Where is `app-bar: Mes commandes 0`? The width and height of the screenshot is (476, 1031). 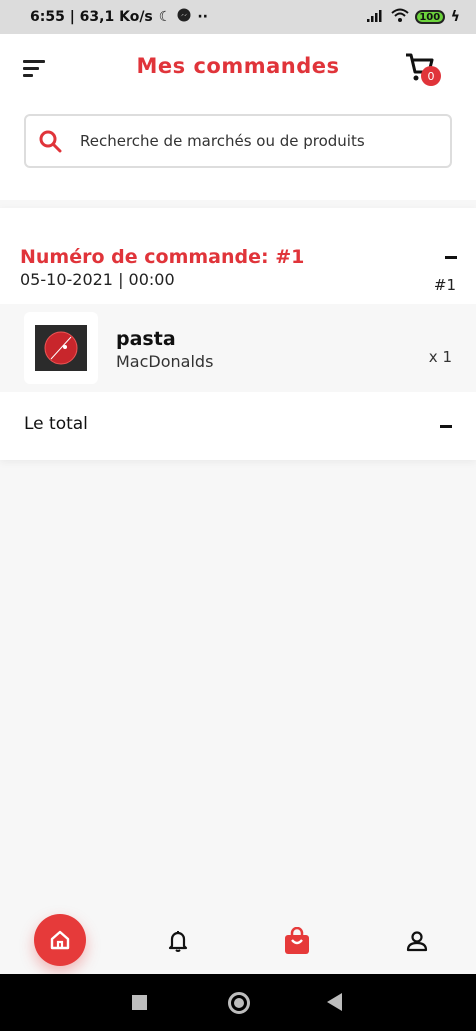
app-bar: Mes commandes 0 is located at coordinates (238, 69).